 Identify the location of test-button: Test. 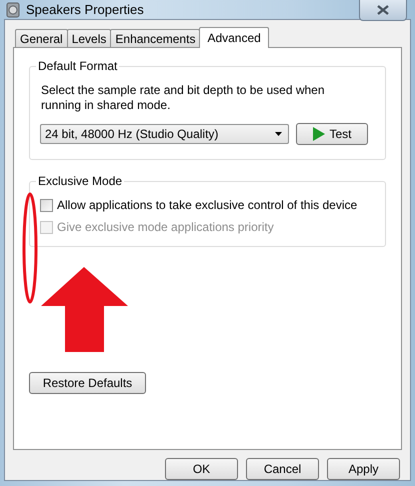
(332, 134).